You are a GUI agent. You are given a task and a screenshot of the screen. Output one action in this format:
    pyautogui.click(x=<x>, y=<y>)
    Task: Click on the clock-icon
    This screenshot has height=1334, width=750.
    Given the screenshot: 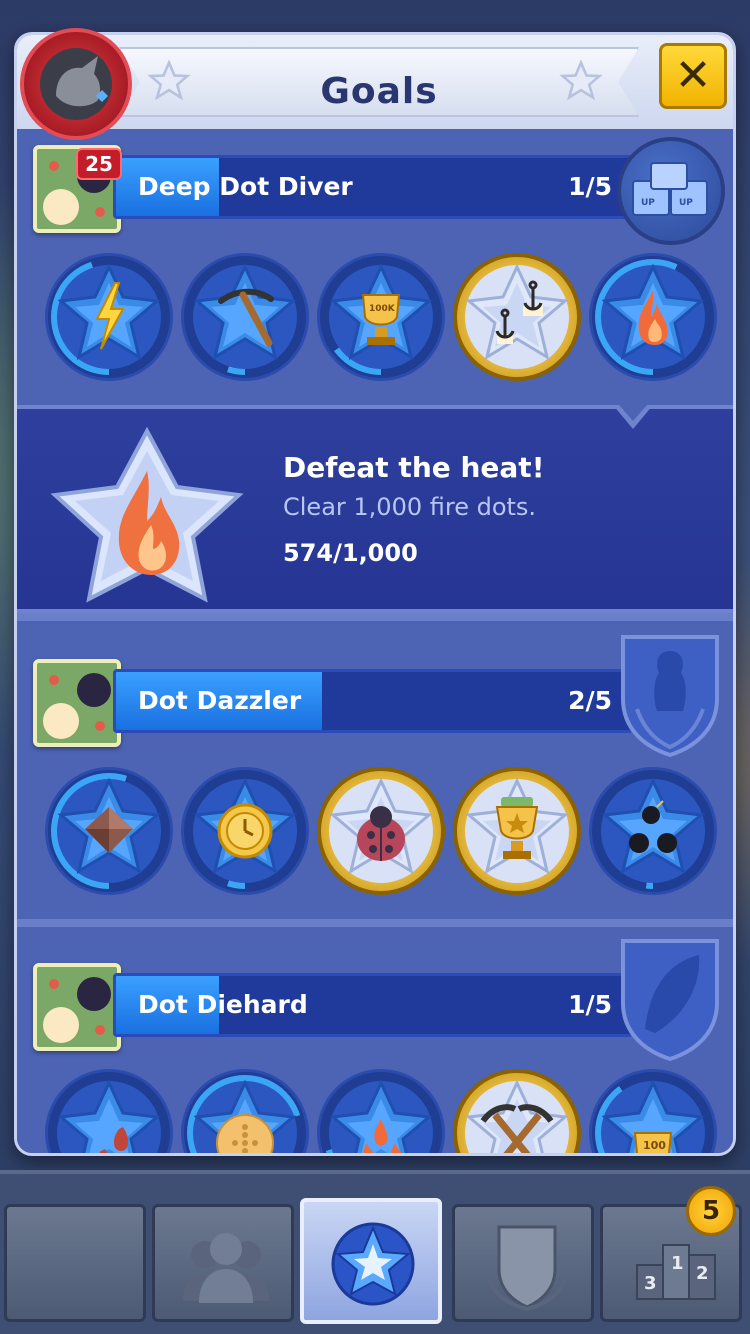 What is the action you would take?
    pyautogui.click(x=245, y=830)
    